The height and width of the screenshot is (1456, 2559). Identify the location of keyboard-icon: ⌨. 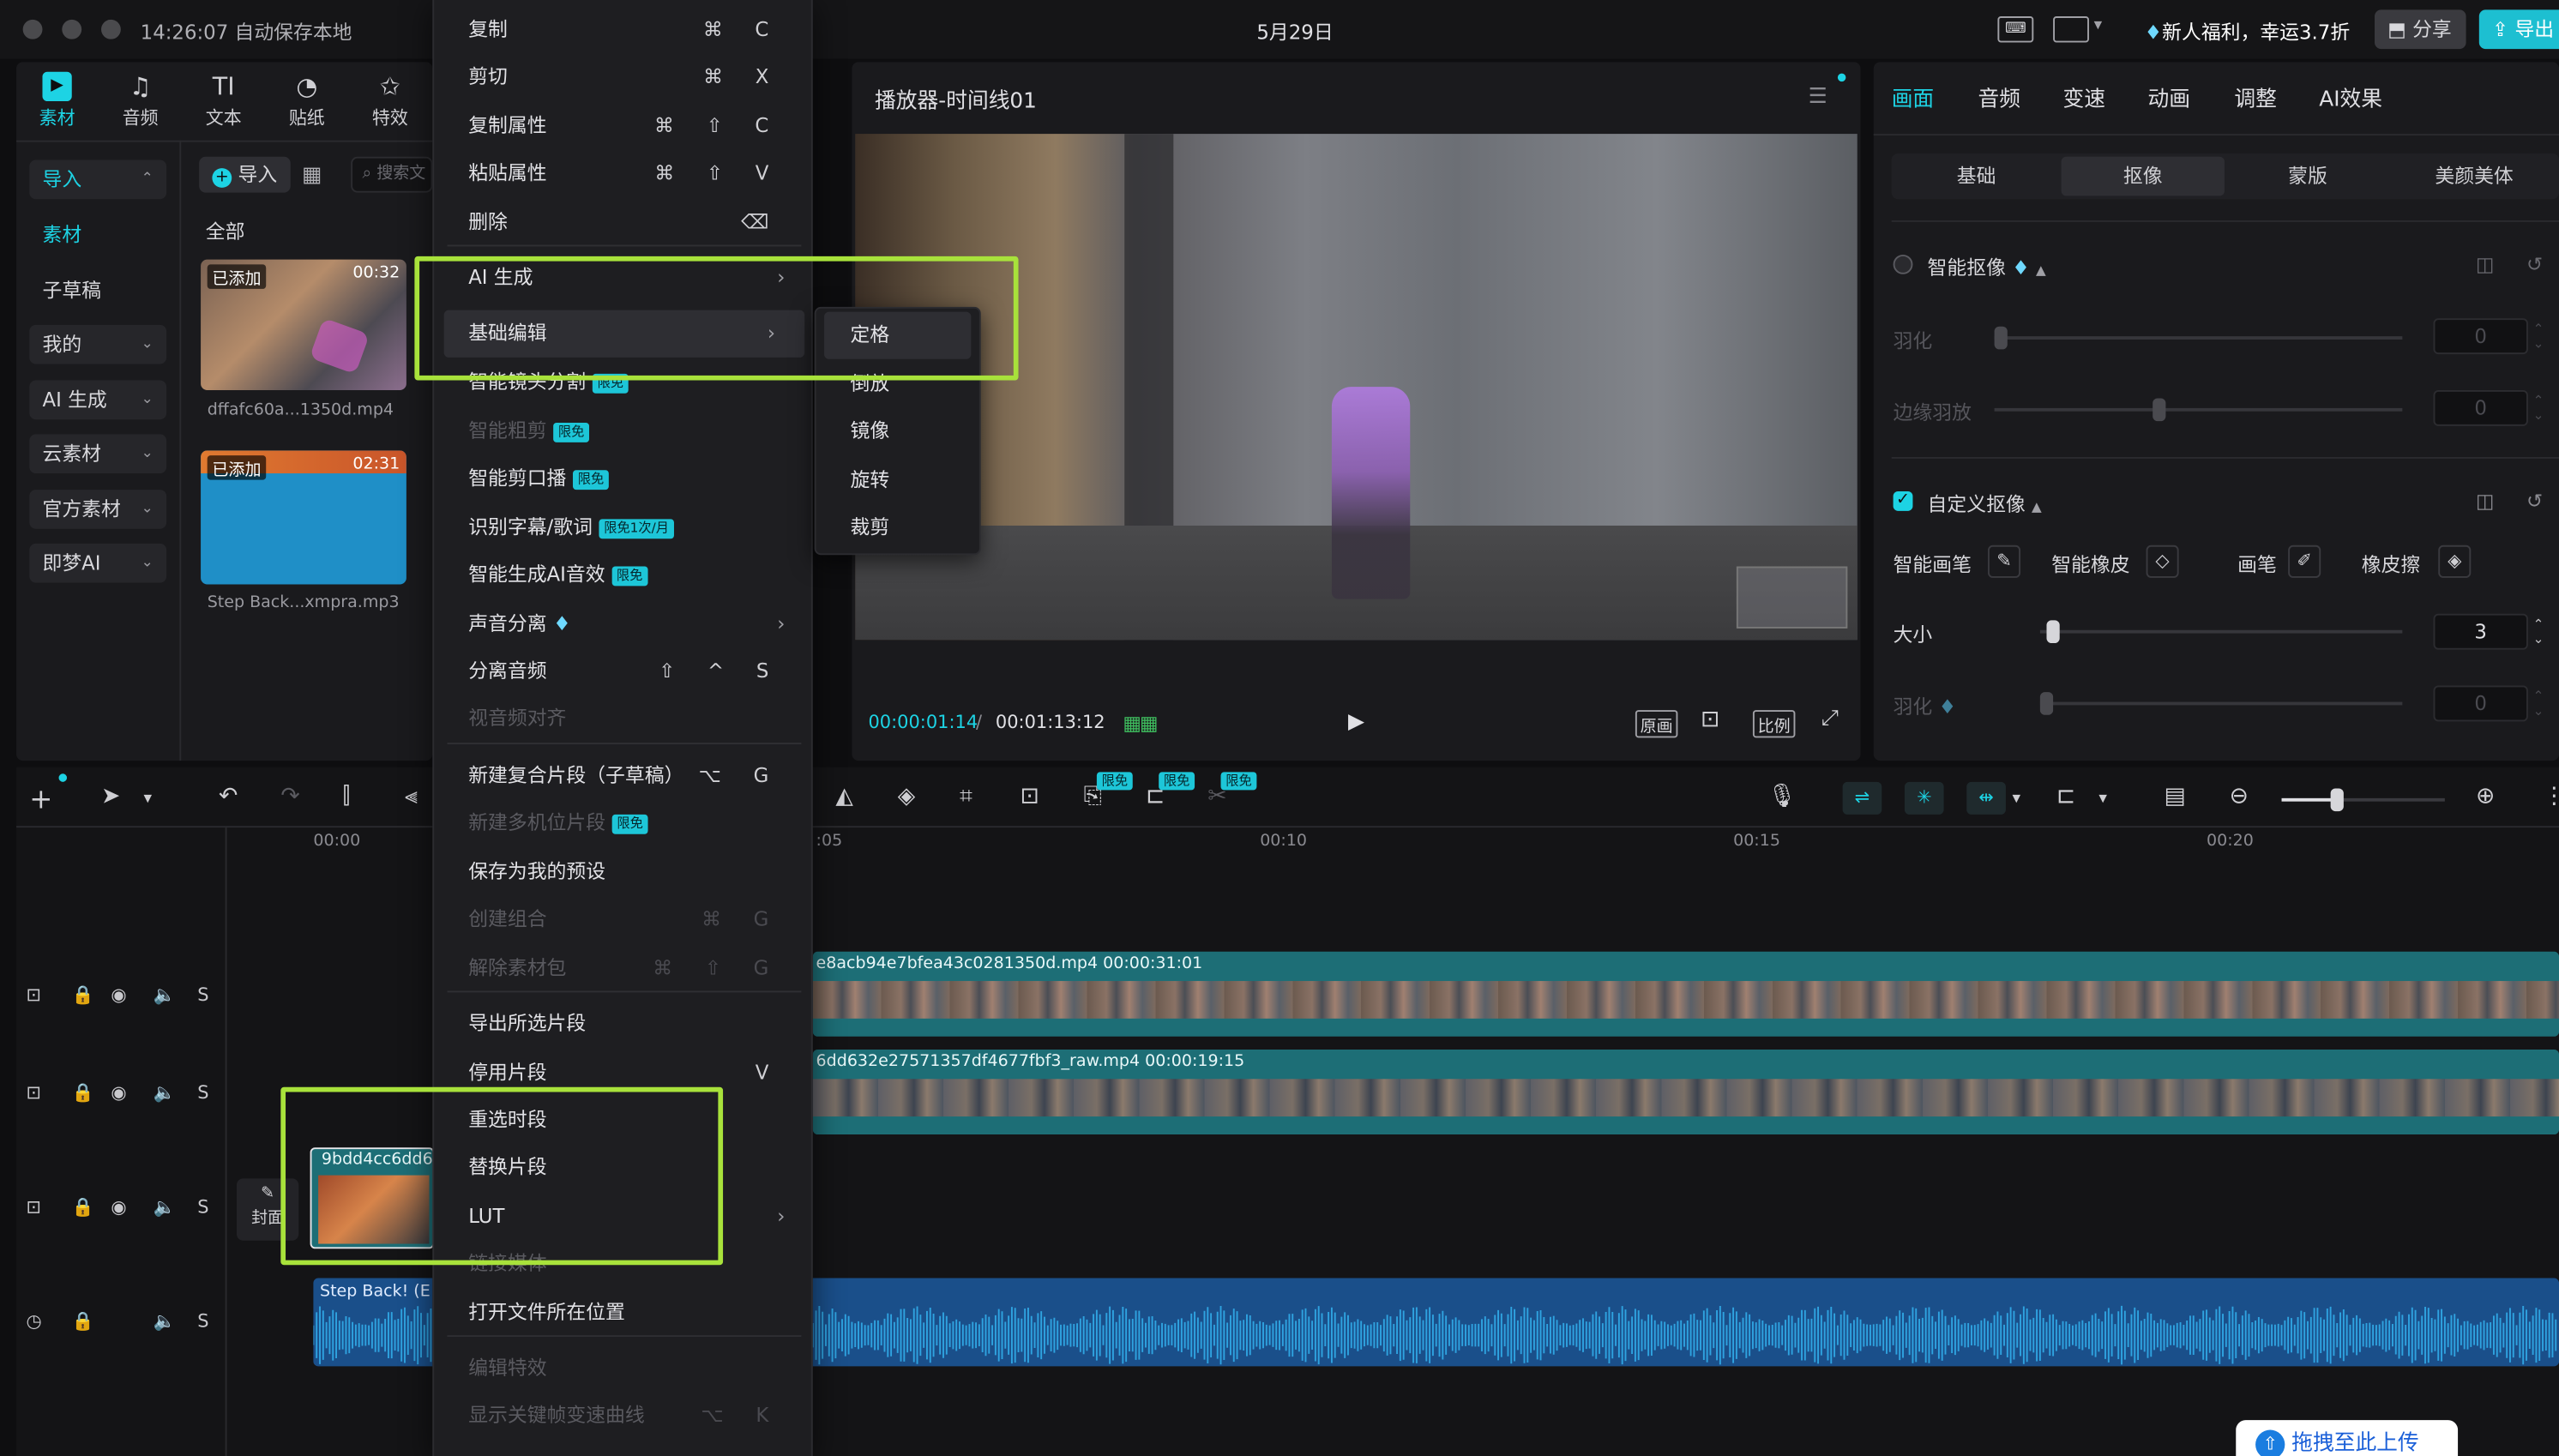
(2016, 29).